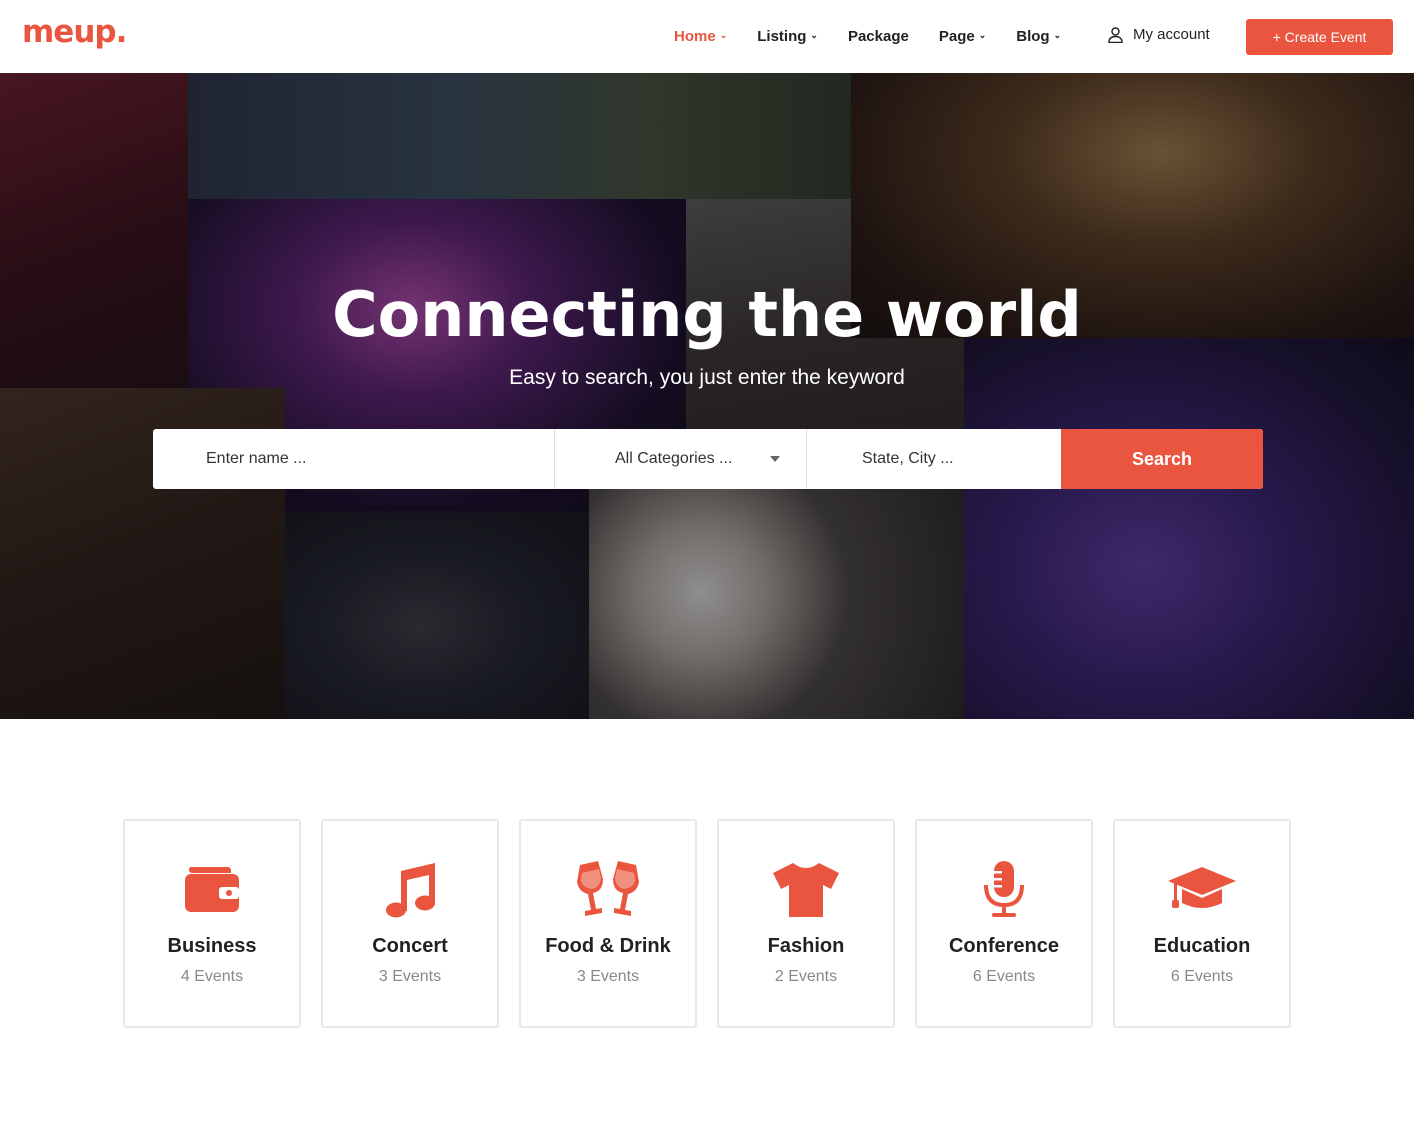 The width and height of the screenshot is (1414, 1126). What do you see at coordinates (1115, 34) in the screenshot?
I see `user-icon` at bounding box center [1115, 34].